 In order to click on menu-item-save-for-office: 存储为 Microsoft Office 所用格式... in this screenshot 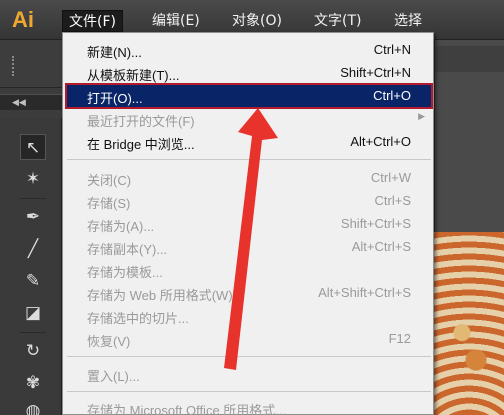, I will do `click(249, 406)`.